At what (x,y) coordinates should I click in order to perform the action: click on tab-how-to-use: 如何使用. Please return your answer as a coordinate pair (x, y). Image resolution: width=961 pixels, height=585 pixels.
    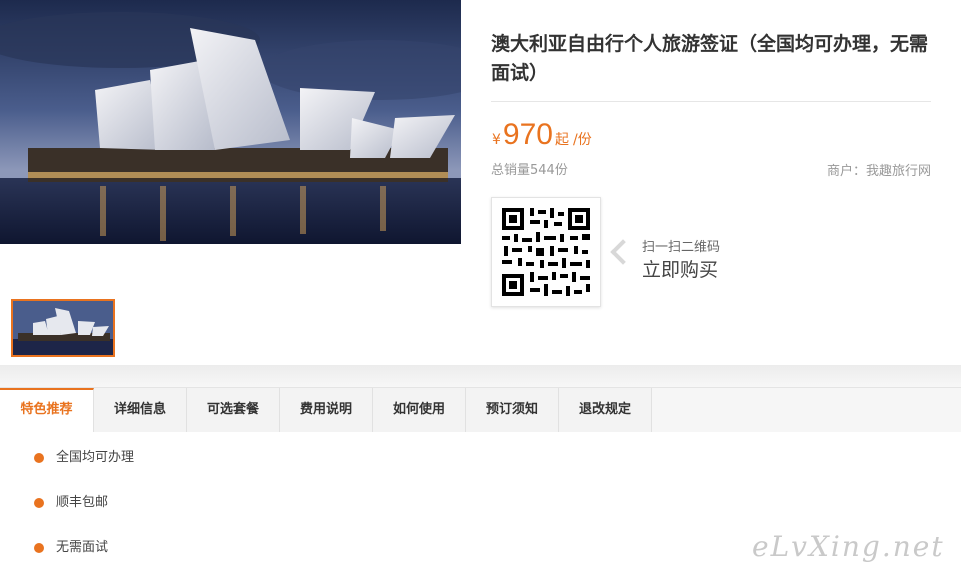
    Looking at the image, I should click on (419, 410).